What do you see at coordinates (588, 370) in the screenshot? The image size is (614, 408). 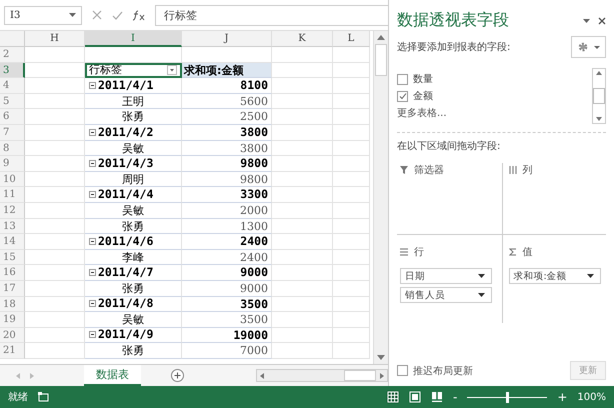 I see `update-button: 更新` at bounding box center [588, 370].